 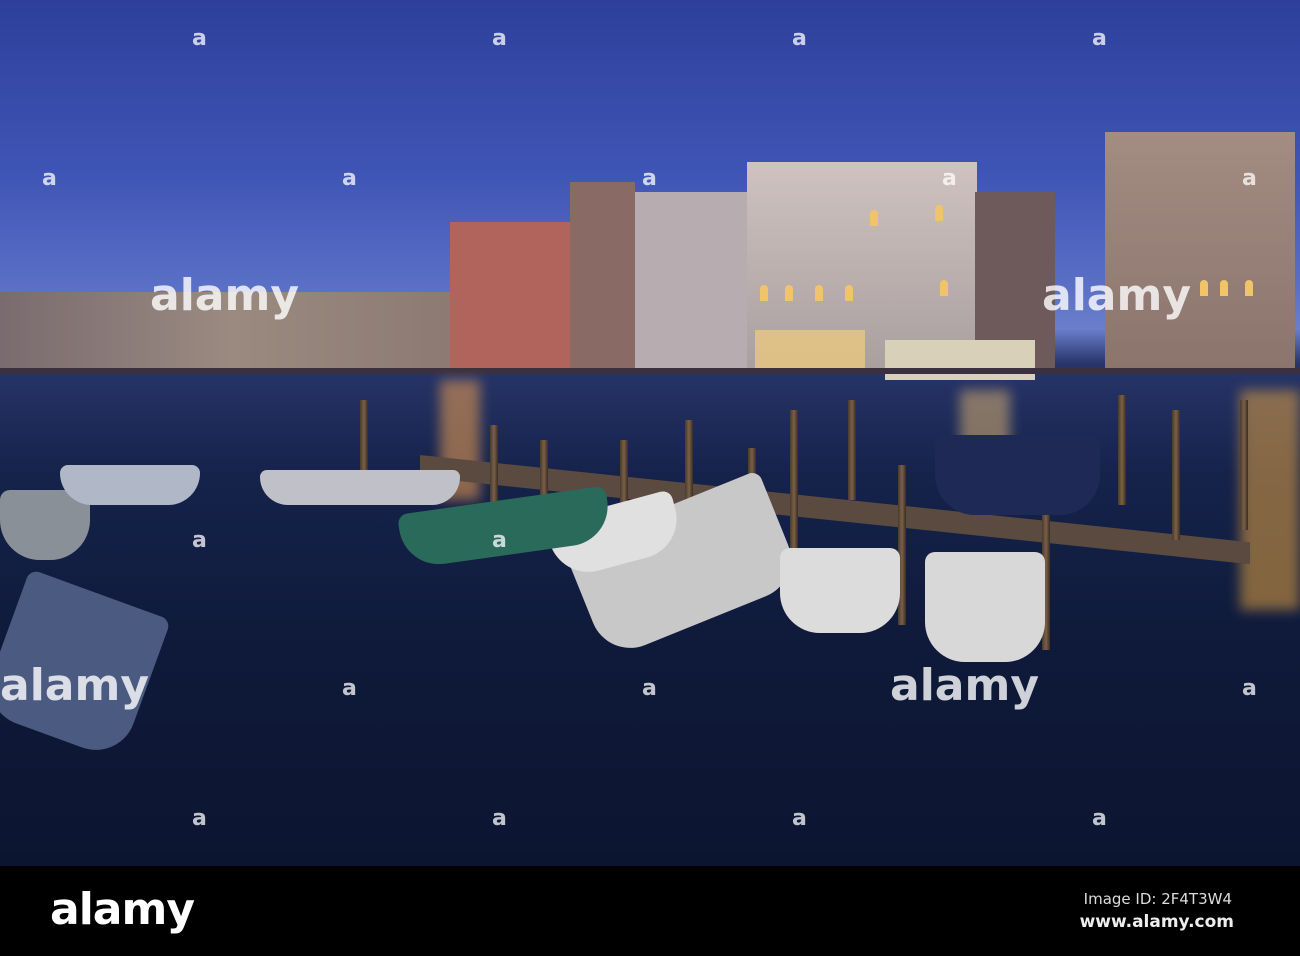 I want to click on building-right, so click(x=1200, y=252).